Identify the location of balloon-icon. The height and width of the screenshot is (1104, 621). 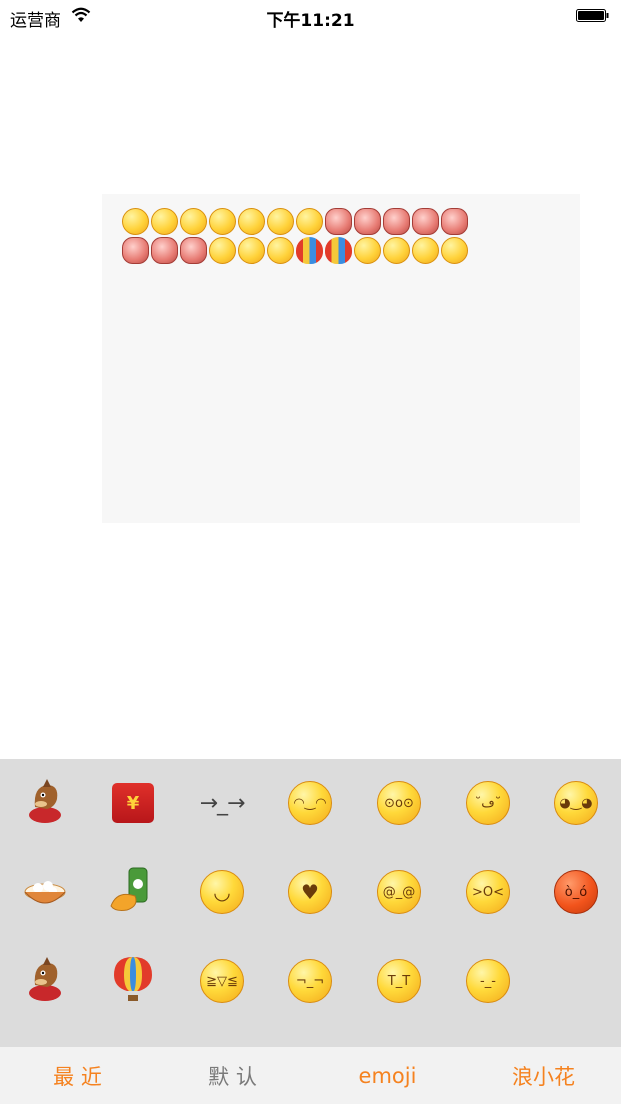
(133, 981).